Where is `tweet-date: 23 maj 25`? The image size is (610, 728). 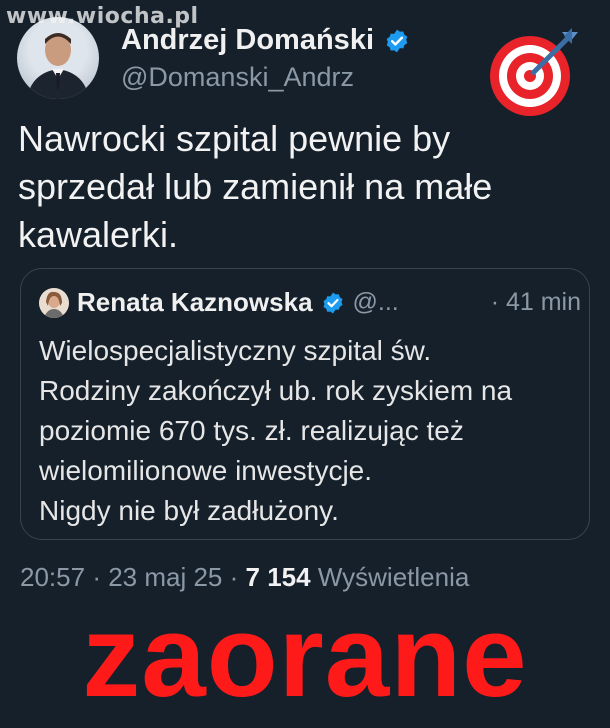
tweet-date: 23 maj 25 is located at coordinates (165, 577).